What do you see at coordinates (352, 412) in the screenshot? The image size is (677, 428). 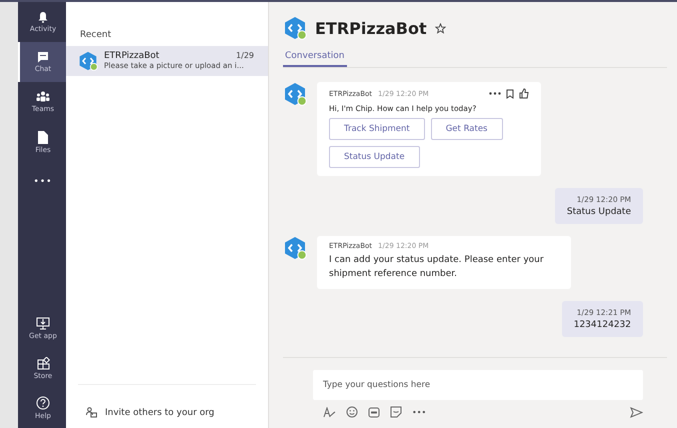 I see `emoji-icon` at bounding box center [352, 412].